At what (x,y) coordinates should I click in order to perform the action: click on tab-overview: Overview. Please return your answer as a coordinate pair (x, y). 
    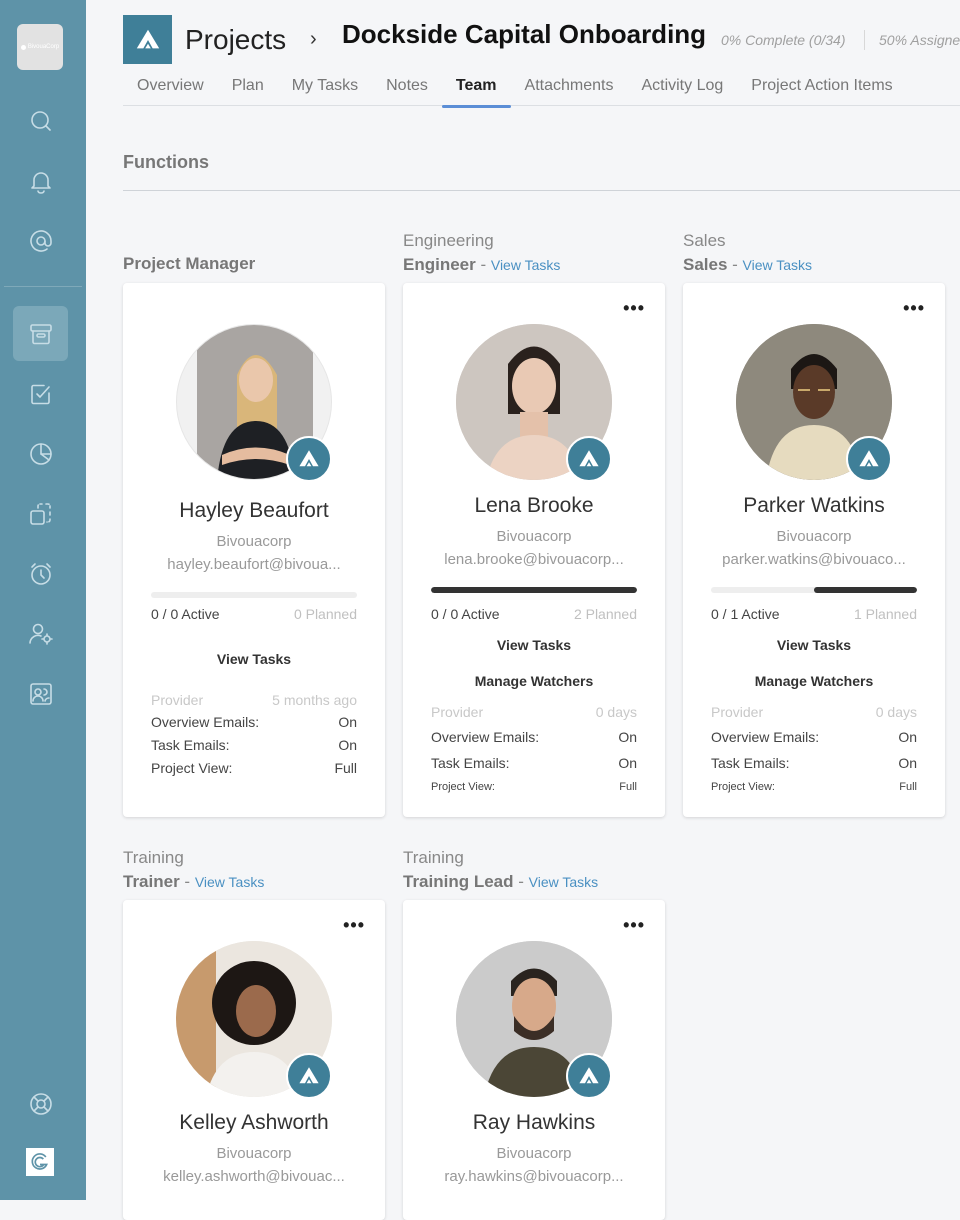
    Looking at the image, I should click on (170, 91).